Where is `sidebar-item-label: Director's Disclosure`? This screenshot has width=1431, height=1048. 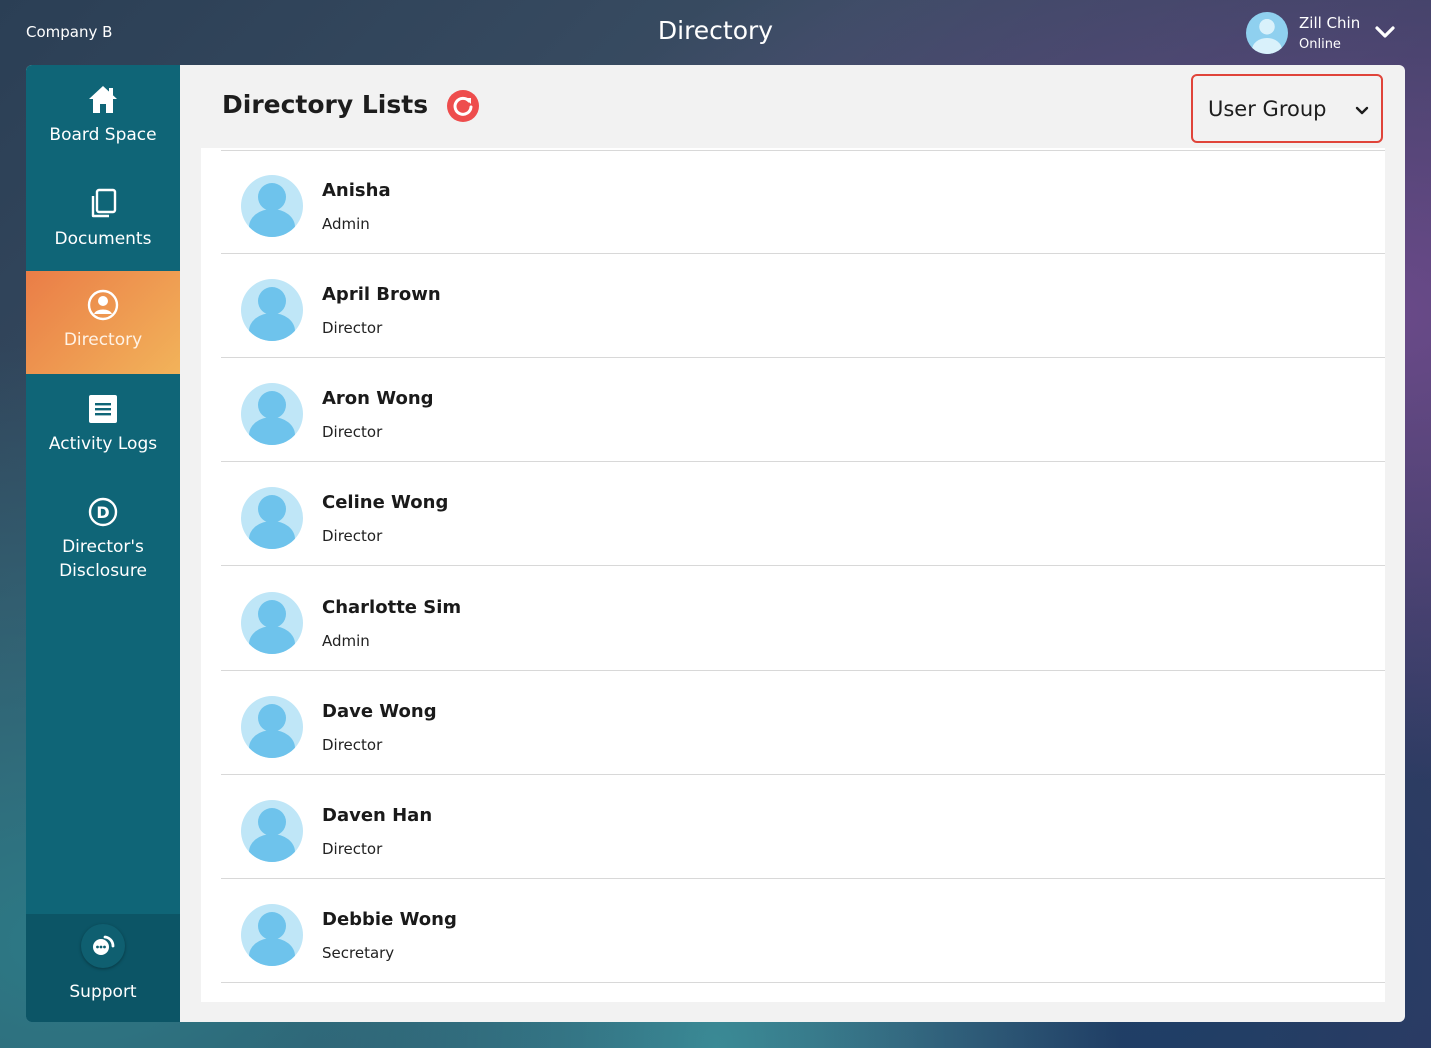 sidebar-item-label: Director's Disclosure is located at coordinates (103, 559).